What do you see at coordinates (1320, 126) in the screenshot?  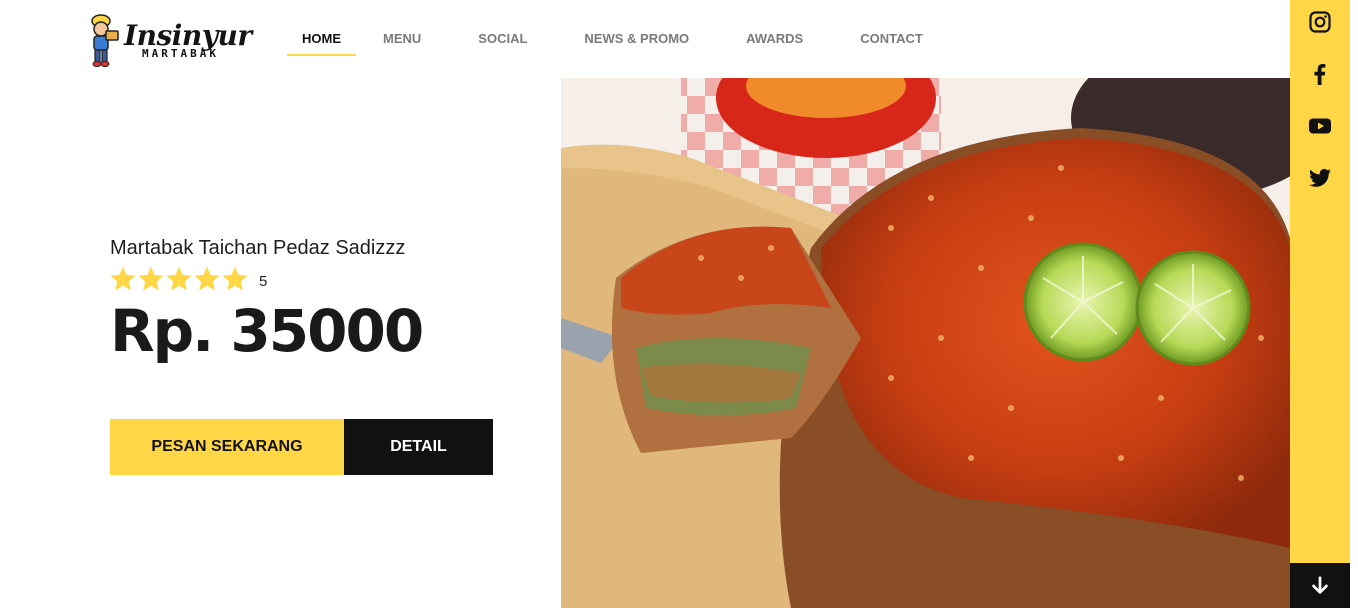 I see `youtube-icon` at bounding box center [1320, 126].